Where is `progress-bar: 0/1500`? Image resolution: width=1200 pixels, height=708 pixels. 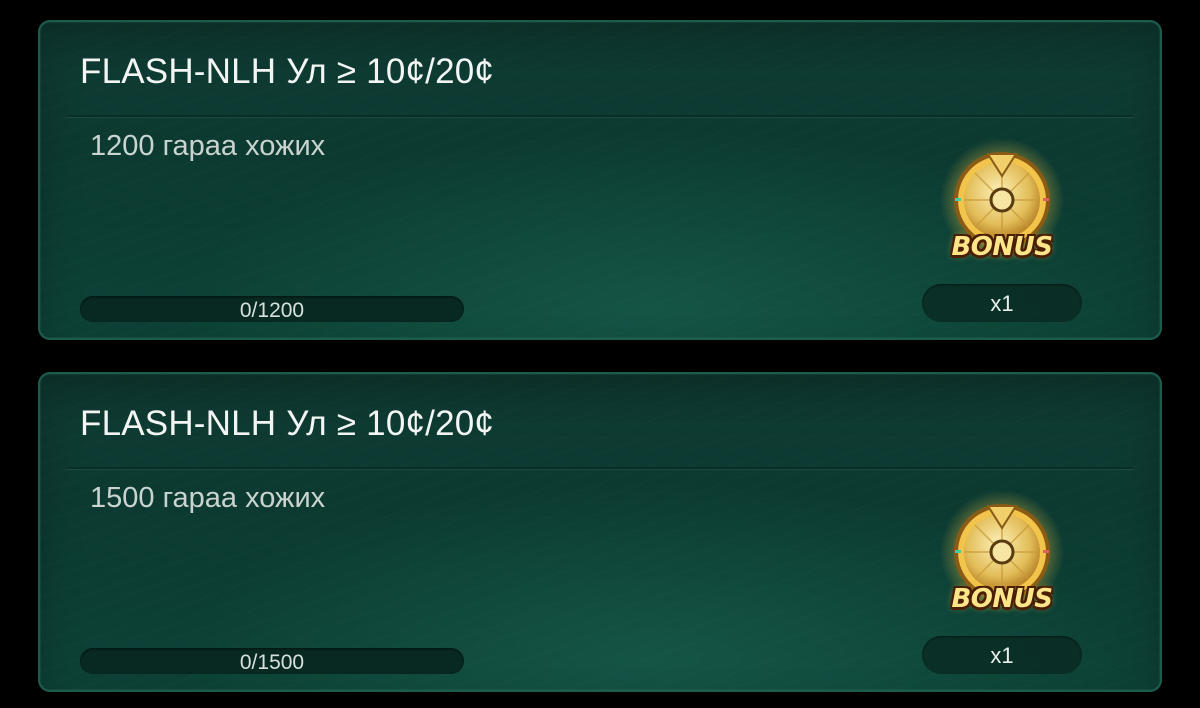
progress-bar: 0/1500 is located at coordinates (272, 661).